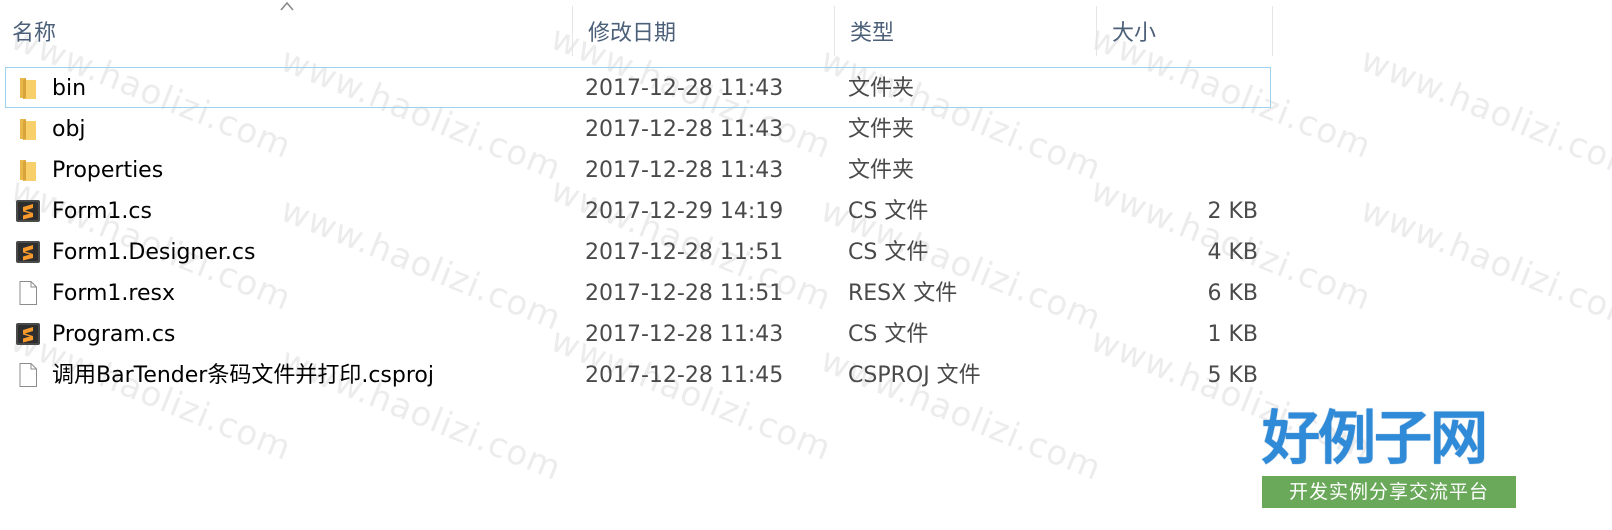 The image size is (1612, 530). I want to click on file-modified-date: 2017-12-29 14:19, so click(684, 211).